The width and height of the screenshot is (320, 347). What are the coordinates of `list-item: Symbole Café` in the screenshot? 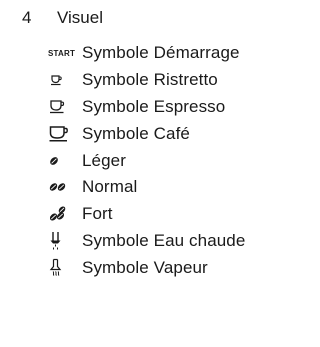 It's located at (175, 133).